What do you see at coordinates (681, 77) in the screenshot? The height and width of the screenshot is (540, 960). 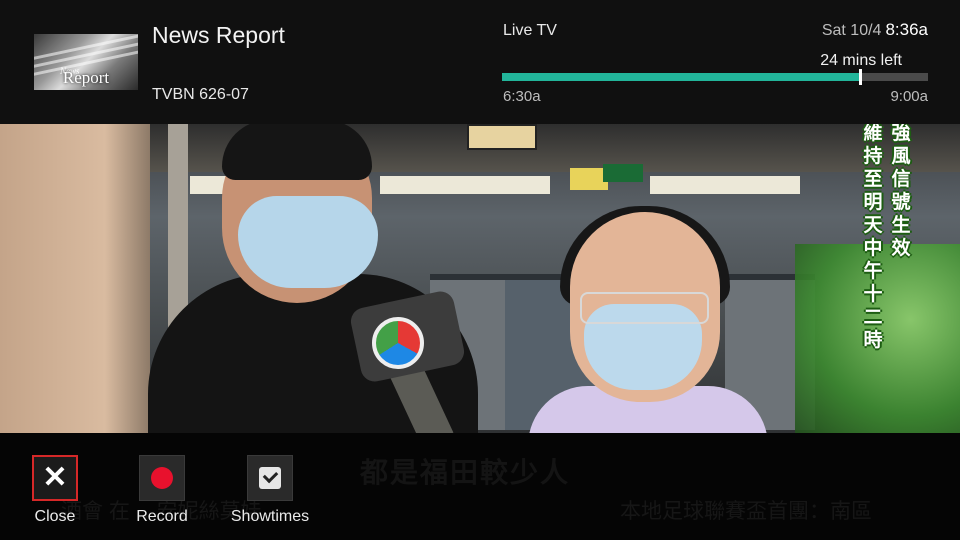 I see `progress-fill` at bounding box center [681, 77].